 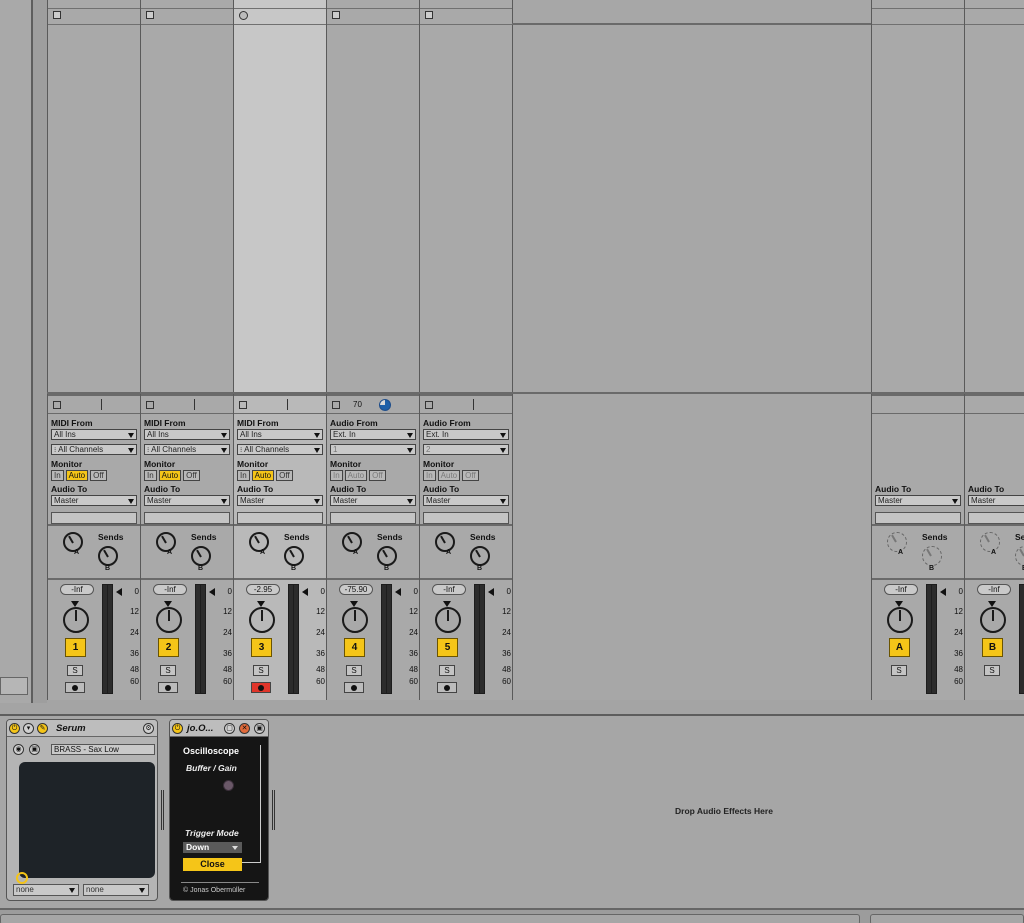 I want to click on trigger-mode-select: Down, so click(x=212, y=847).